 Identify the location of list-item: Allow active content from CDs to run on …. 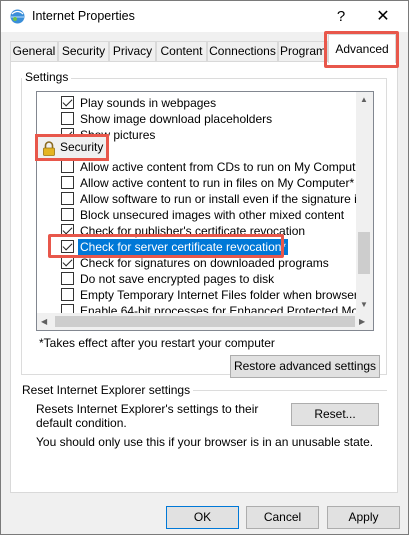
(204, 167).